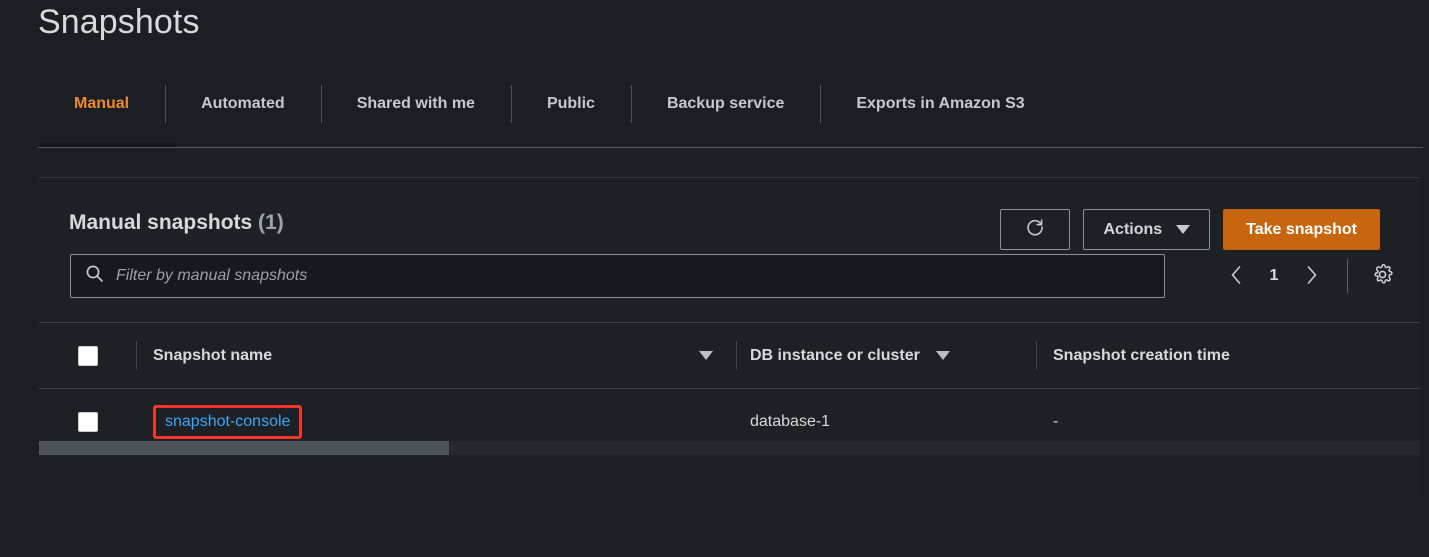 The width and height of the screenshot is (1429, 557). I want to click on db-instance-value: database-1, so click(790, 421).